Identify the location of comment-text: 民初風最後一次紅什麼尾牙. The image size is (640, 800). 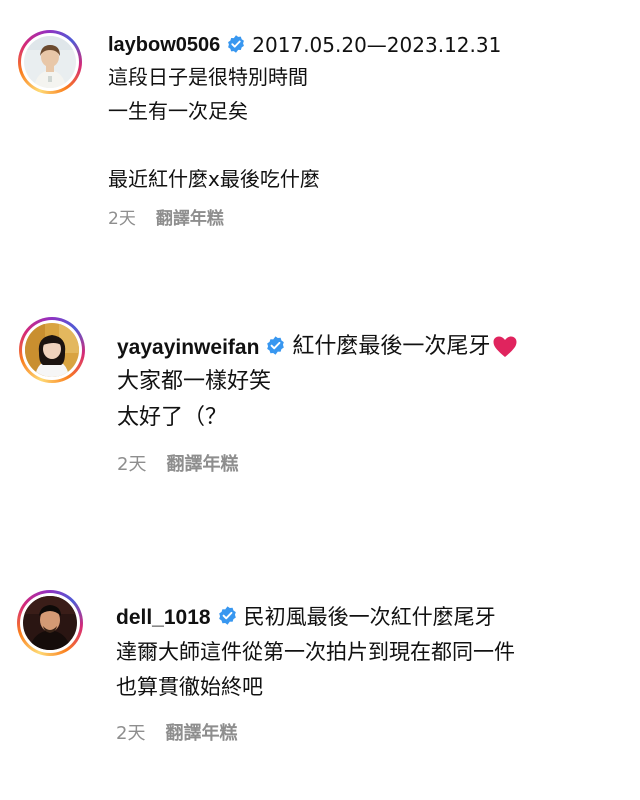
(369, 616).